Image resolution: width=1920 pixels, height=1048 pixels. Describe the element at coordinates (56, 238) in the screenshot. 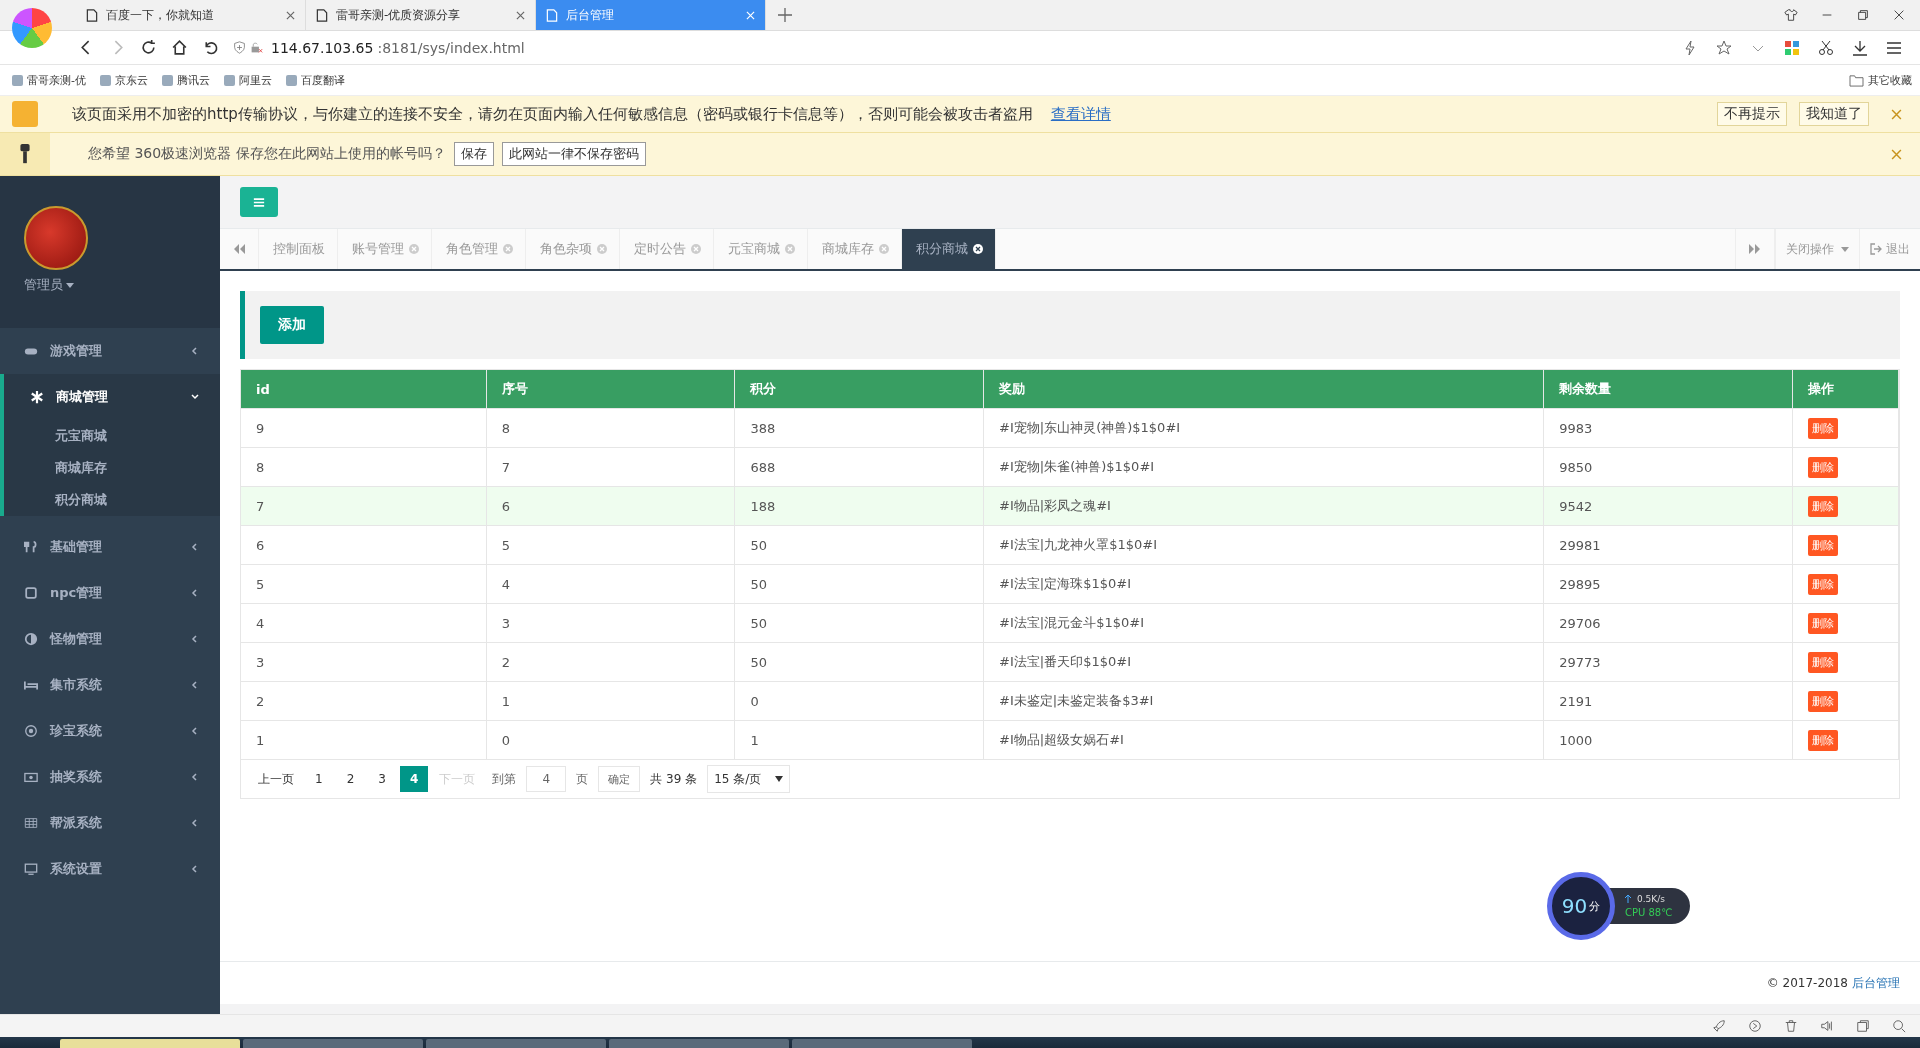

I see `avatar-icon` at that location.